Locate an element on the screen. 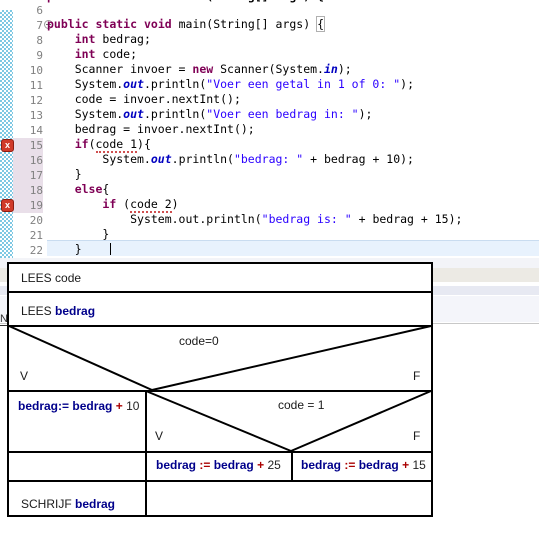 This screenshot has height=546, width=539. line-number: 12 is located at coordinates (36, 100).